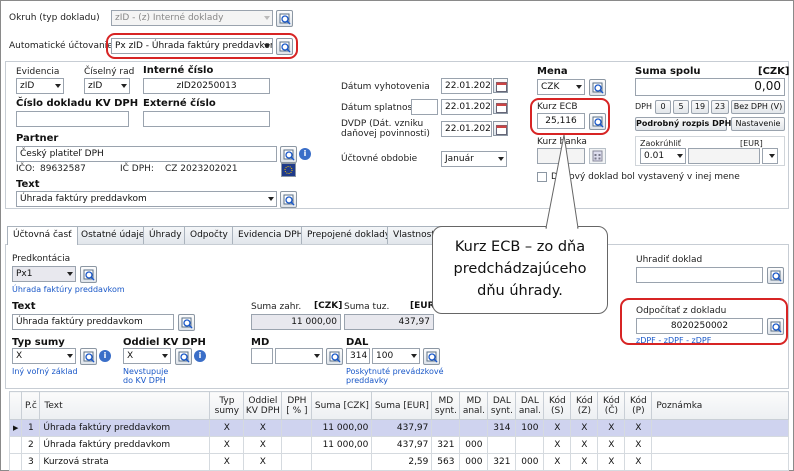  I want to click on col-suma-eur: Suma [EUR], so click(402, 405).